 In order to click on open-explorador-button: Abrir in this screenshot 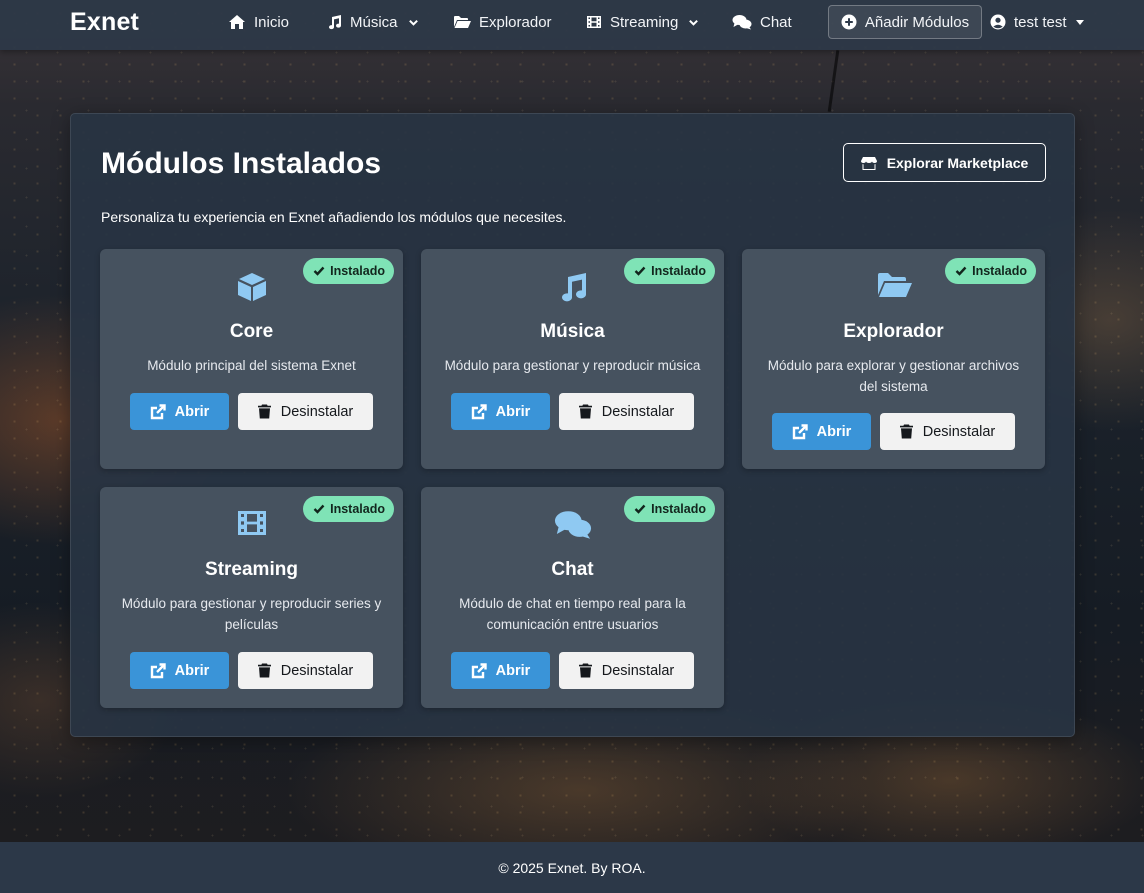, I will do `click(821, 431)`.